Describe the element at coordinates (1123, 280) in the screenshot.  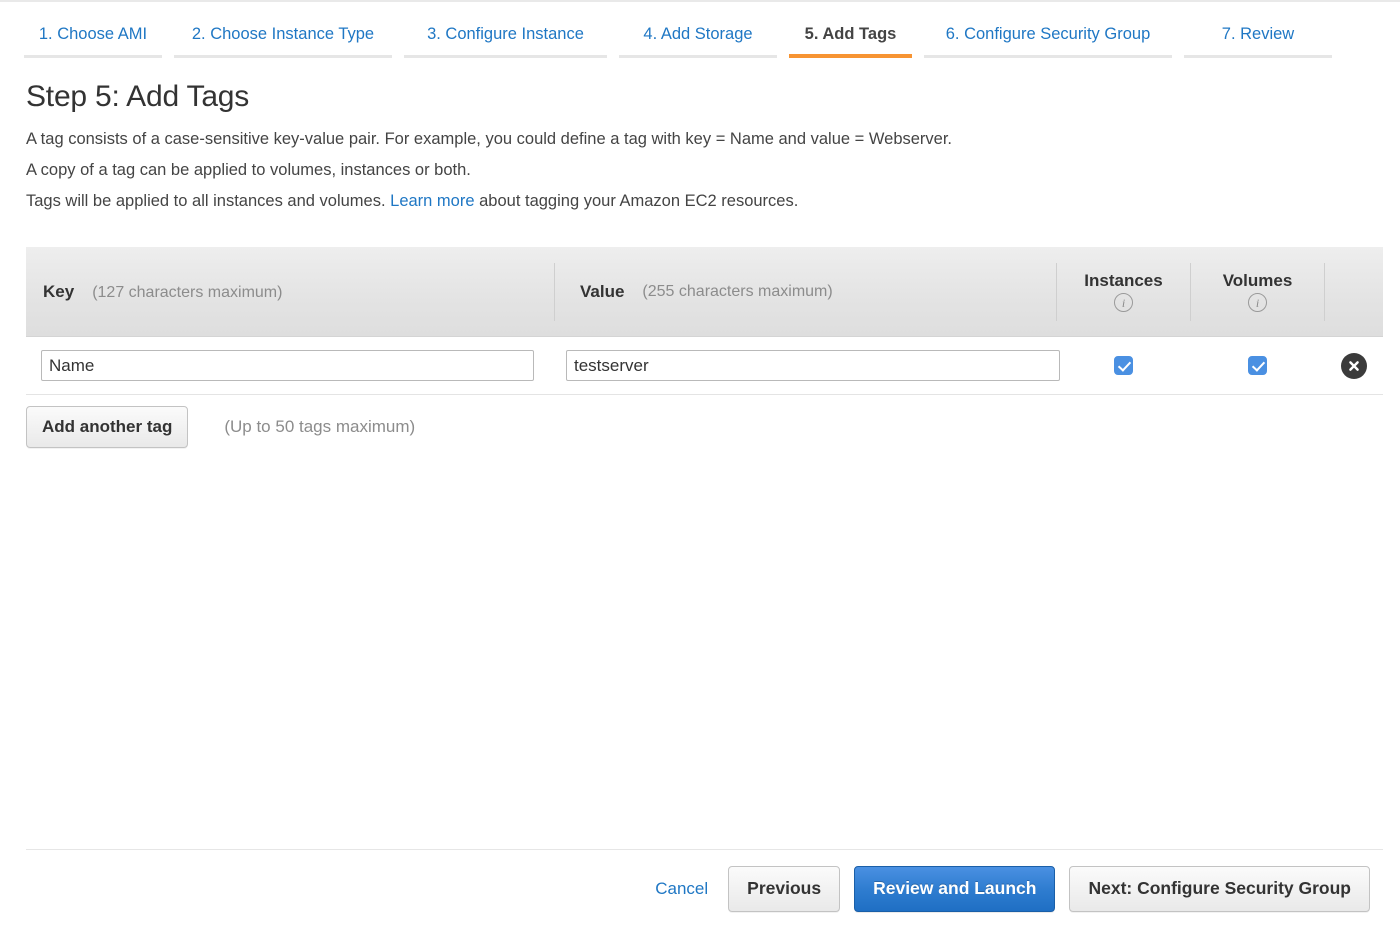
I see `header-instances-label: Instances` at that location.